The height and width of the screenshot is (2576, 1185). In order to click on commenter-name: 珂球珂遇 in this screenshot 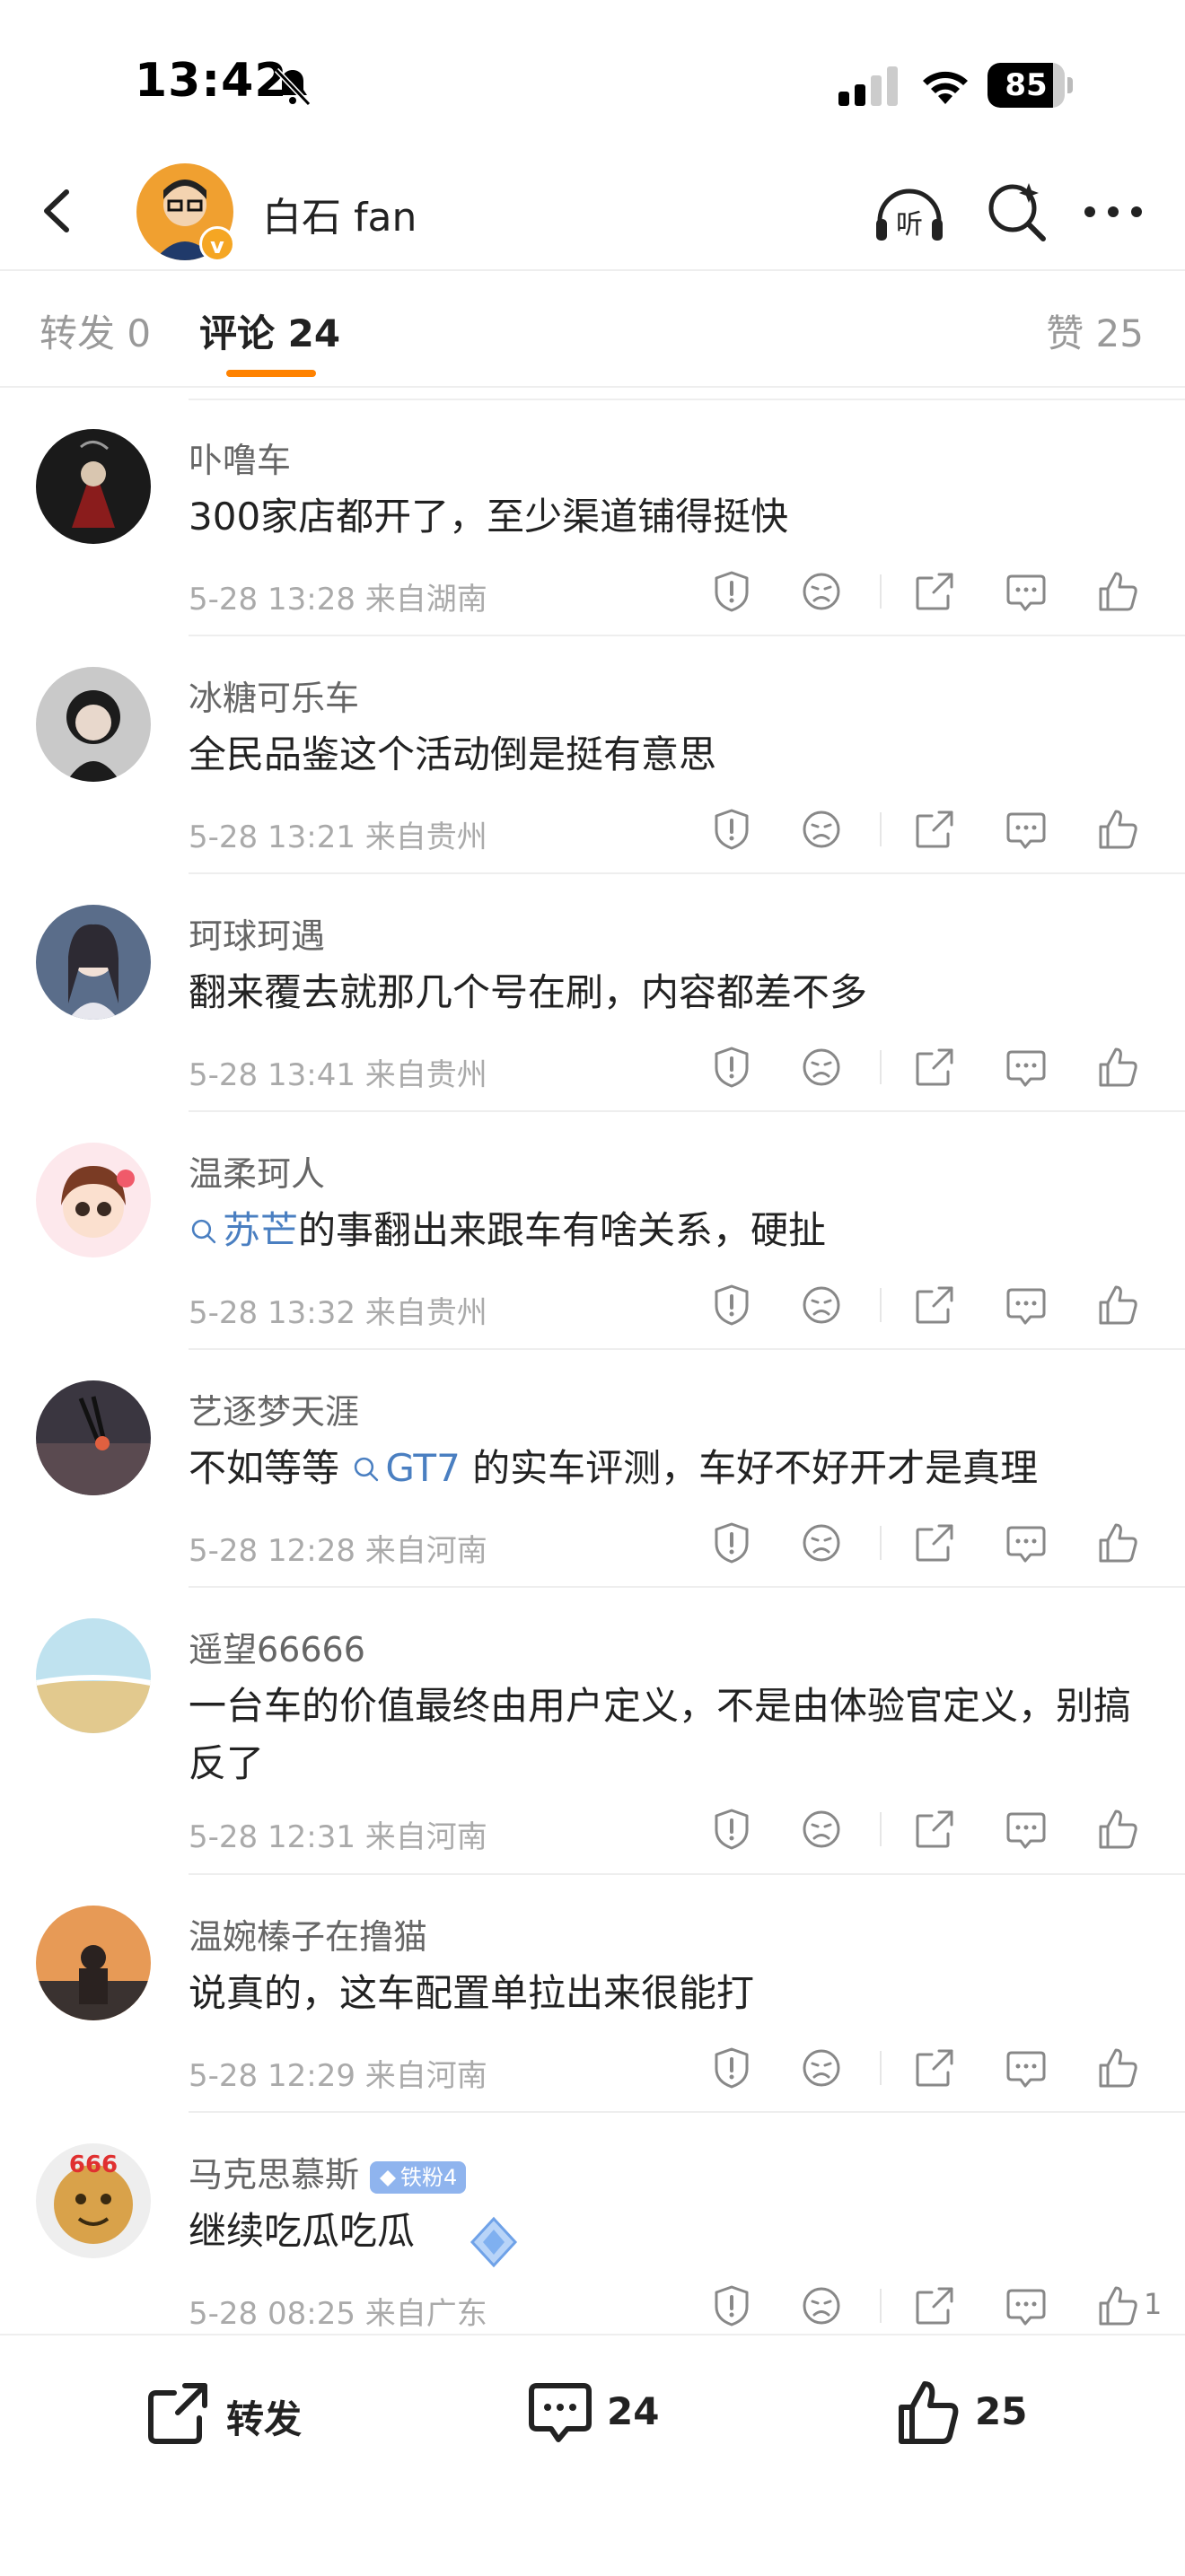, I will do `click(257, 933)`.